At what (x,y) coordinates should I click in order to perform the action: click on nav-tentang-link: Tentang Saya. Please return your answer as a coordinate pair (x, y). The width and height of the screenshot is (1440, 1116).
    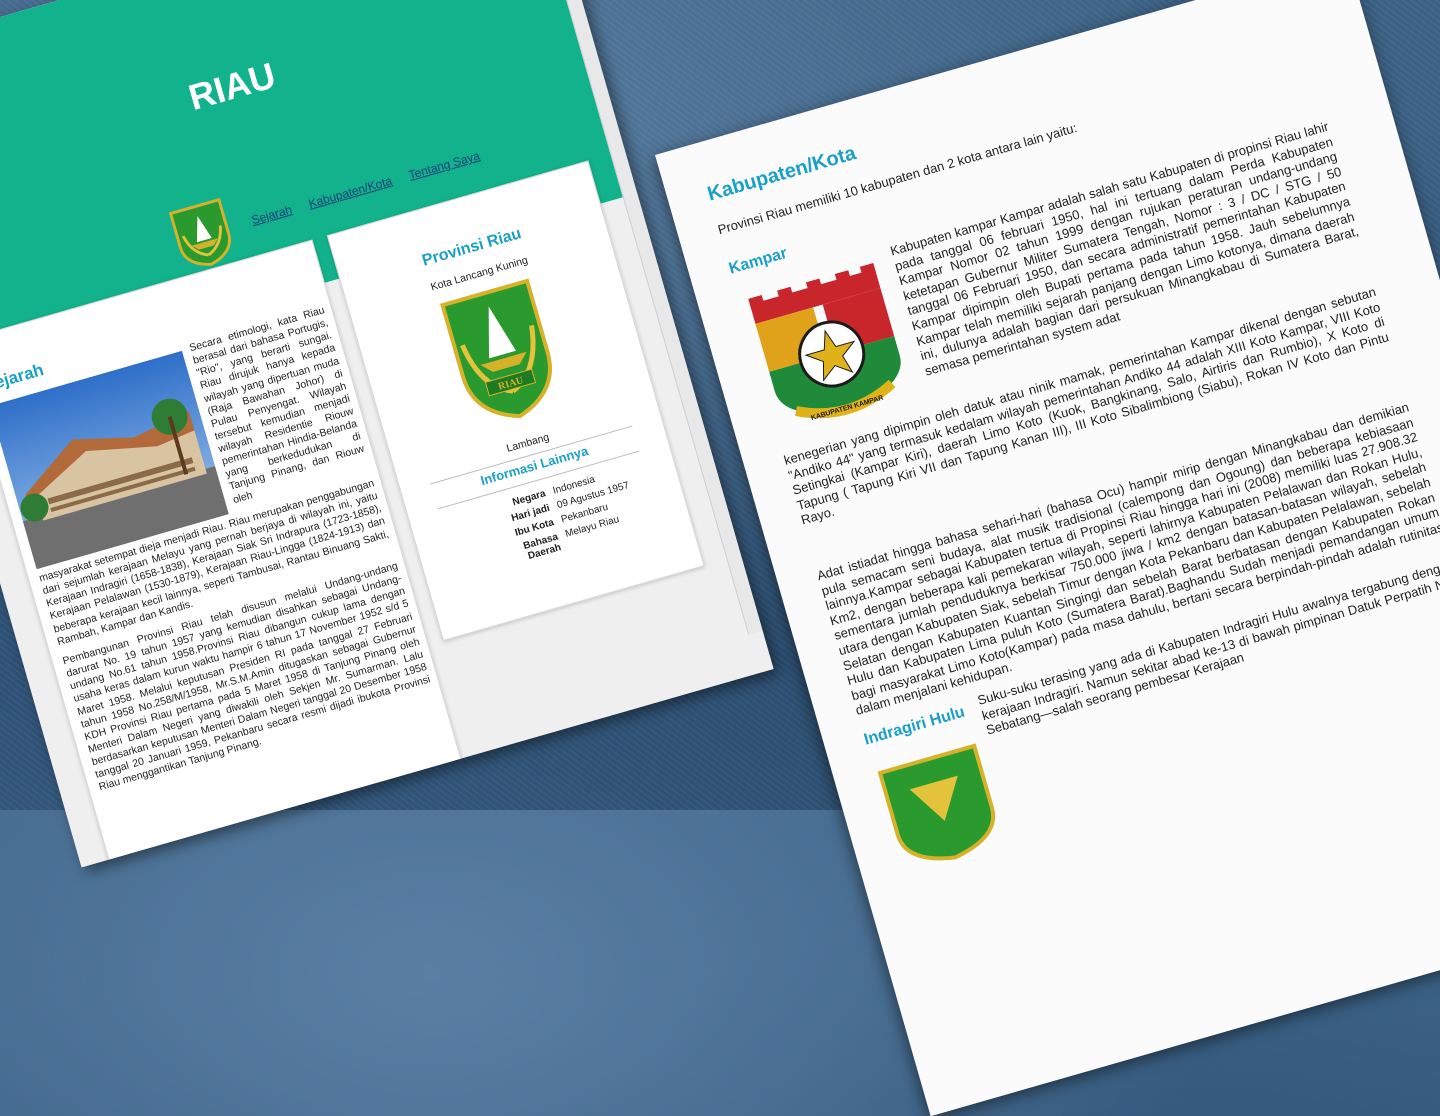
    Looking at the image, I should click on (444, 165).